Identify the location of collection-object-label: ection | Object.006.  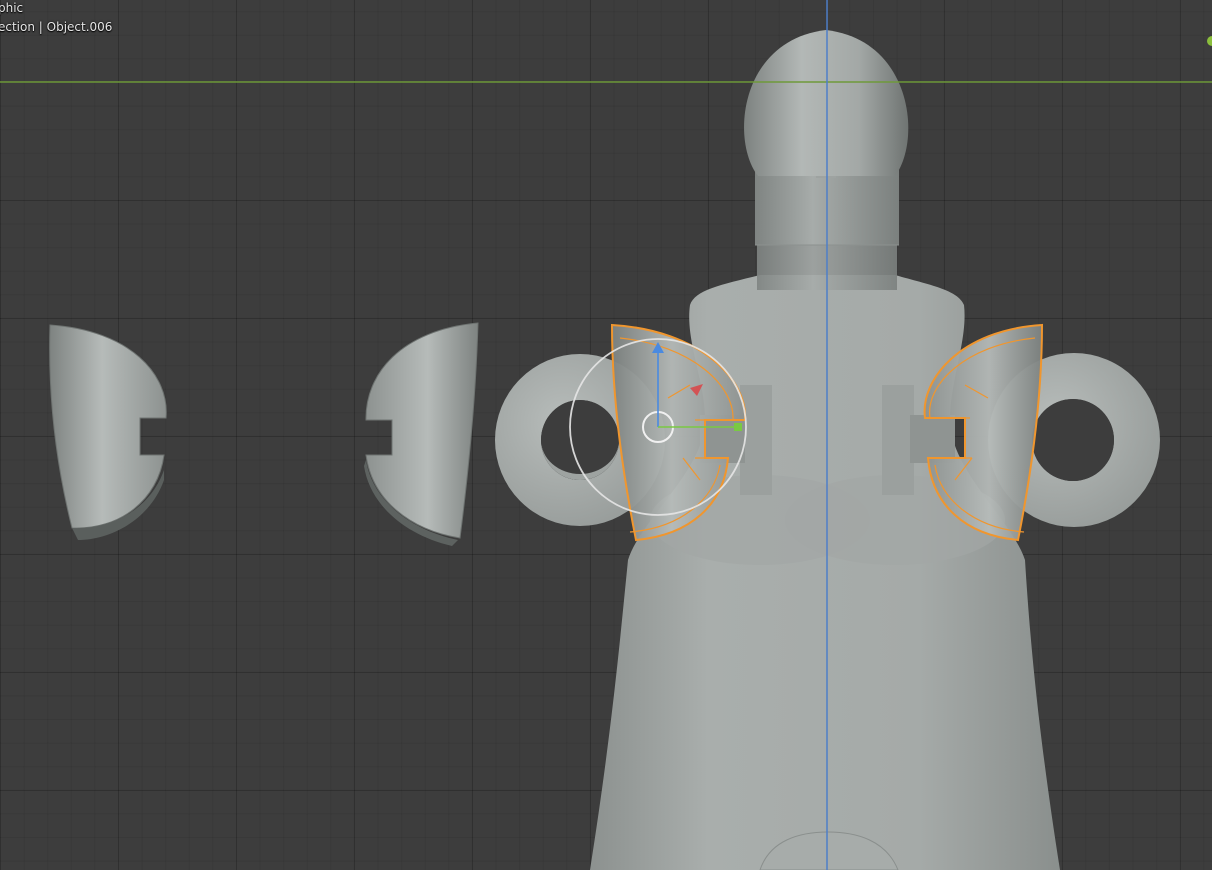
(56, 27).